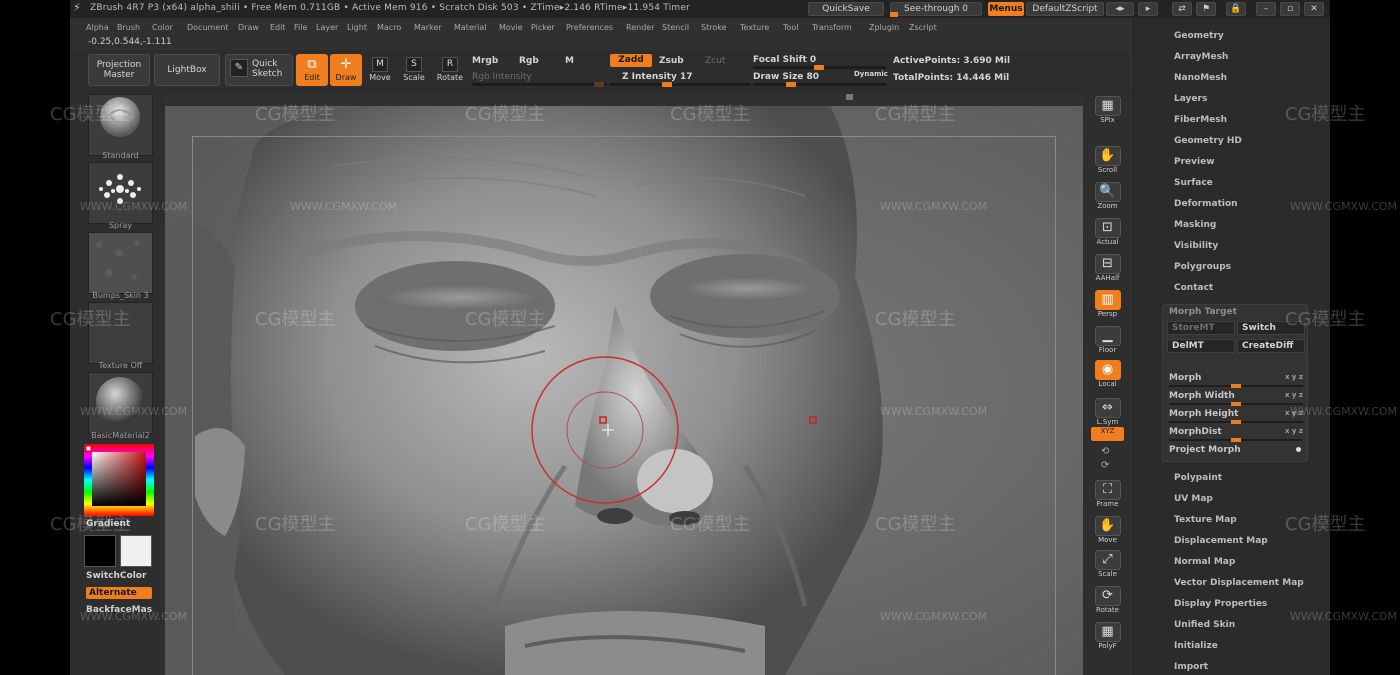  What do you see at coordinates (667, 84) in the screenshot?
I see `z-intensity-knob` at bounding box center [667, 84].